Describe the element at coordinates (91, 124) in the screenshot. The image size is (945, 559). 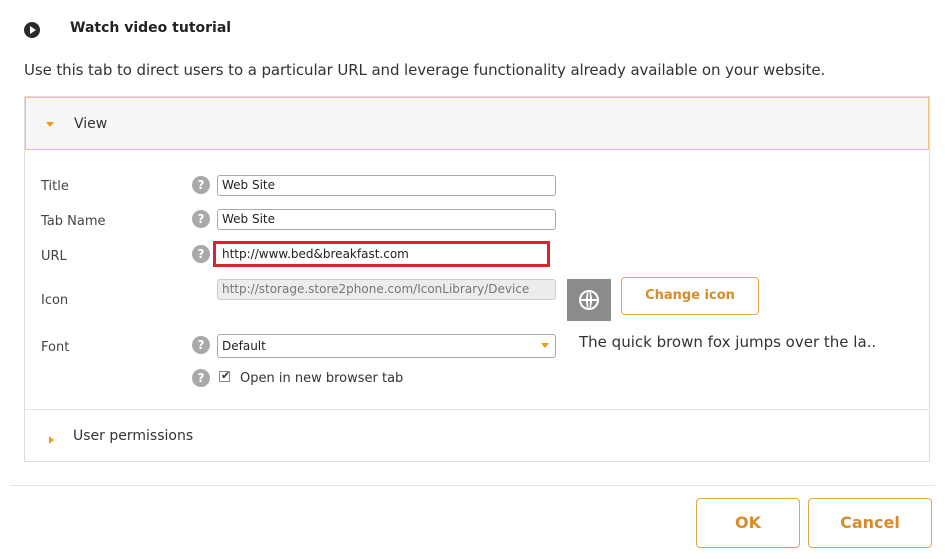
I see `view-section-label: View` at that location.